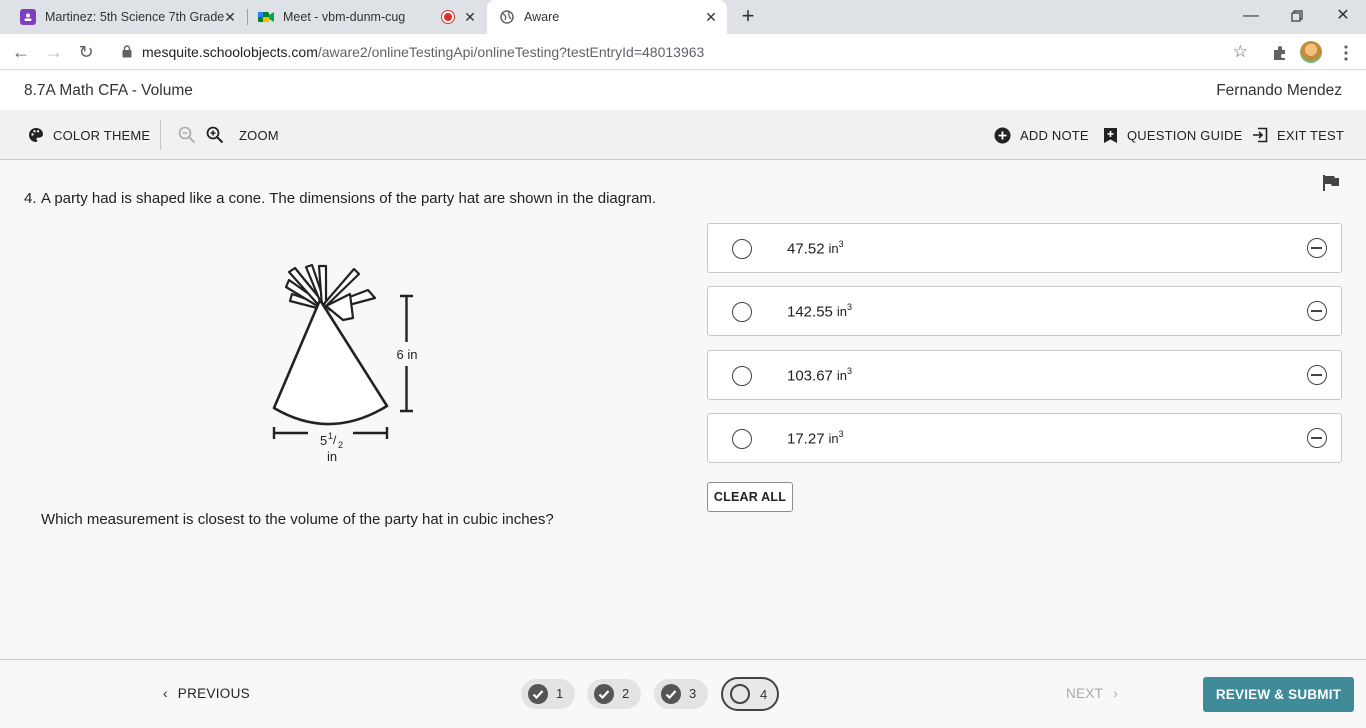 The image size is (1366, 728). What do you see at coordinates (1116, 693) in the screenshot?
I see `chevron-right-icon: ›` at bounding box center [1116, 693].